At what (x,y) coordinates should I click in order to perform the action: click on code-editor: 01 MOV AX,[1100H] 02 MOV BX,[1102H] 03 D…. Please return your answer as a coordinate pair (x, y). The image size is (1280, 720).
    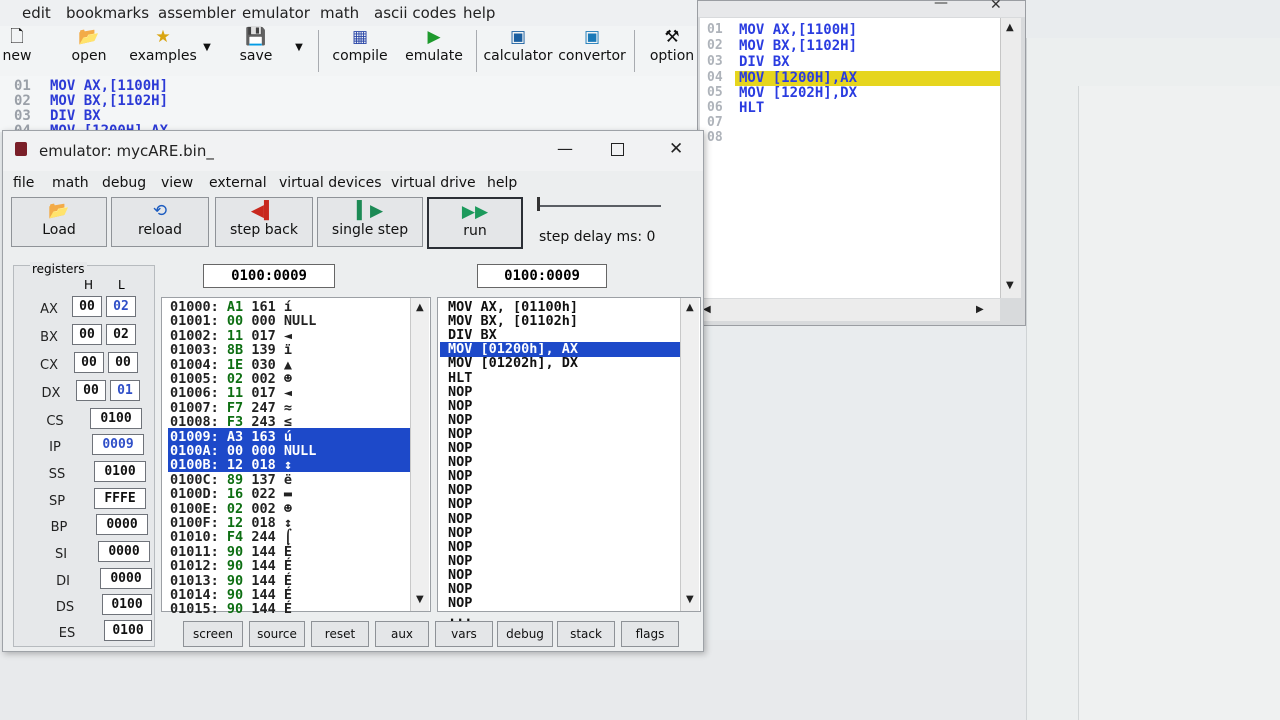
    Looking at the image, I should click on (350, 107).